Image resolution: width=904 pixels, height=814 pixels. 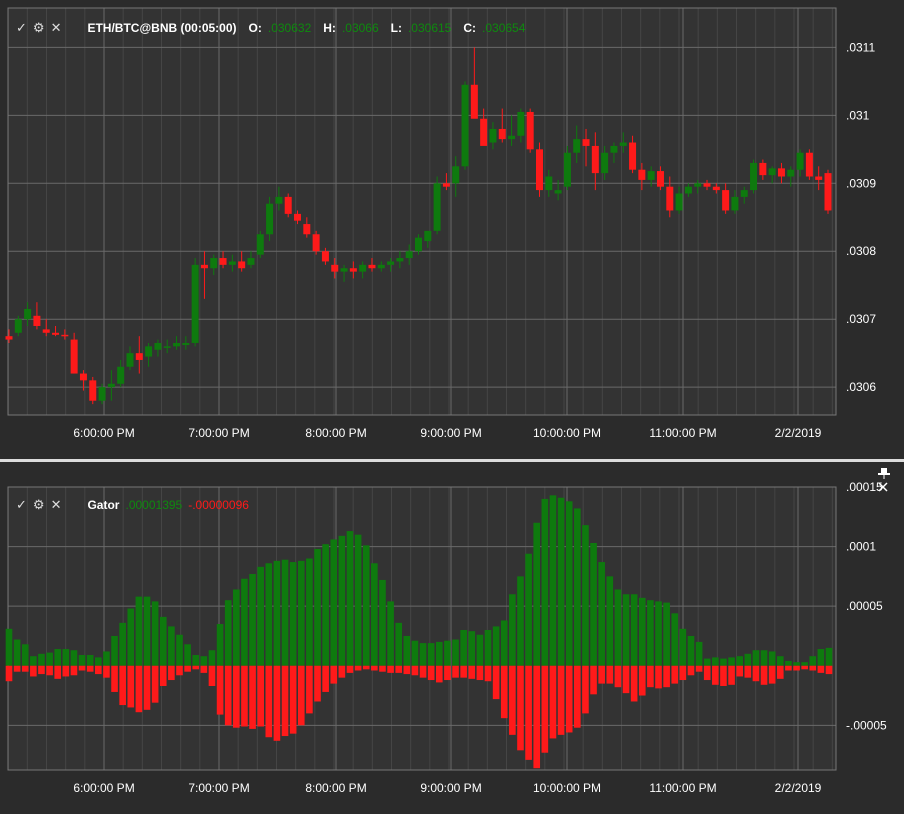 I want to click on y-tick-label: .031, so click(x=858, y=115).